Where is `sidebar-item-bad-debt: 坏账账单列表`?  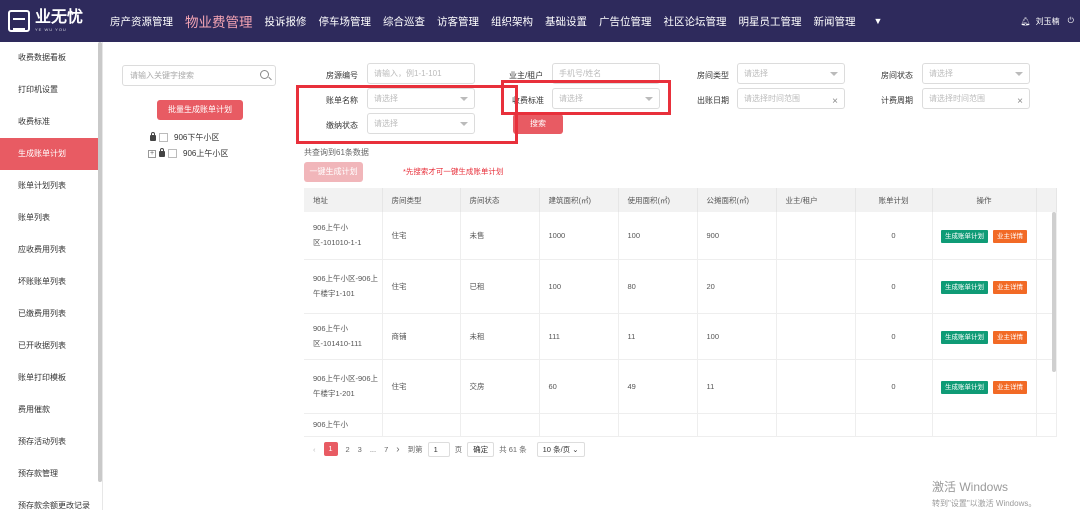
sidebar-item-bad-debt: 坏账账单列表 is located at coordinates (51, 282).